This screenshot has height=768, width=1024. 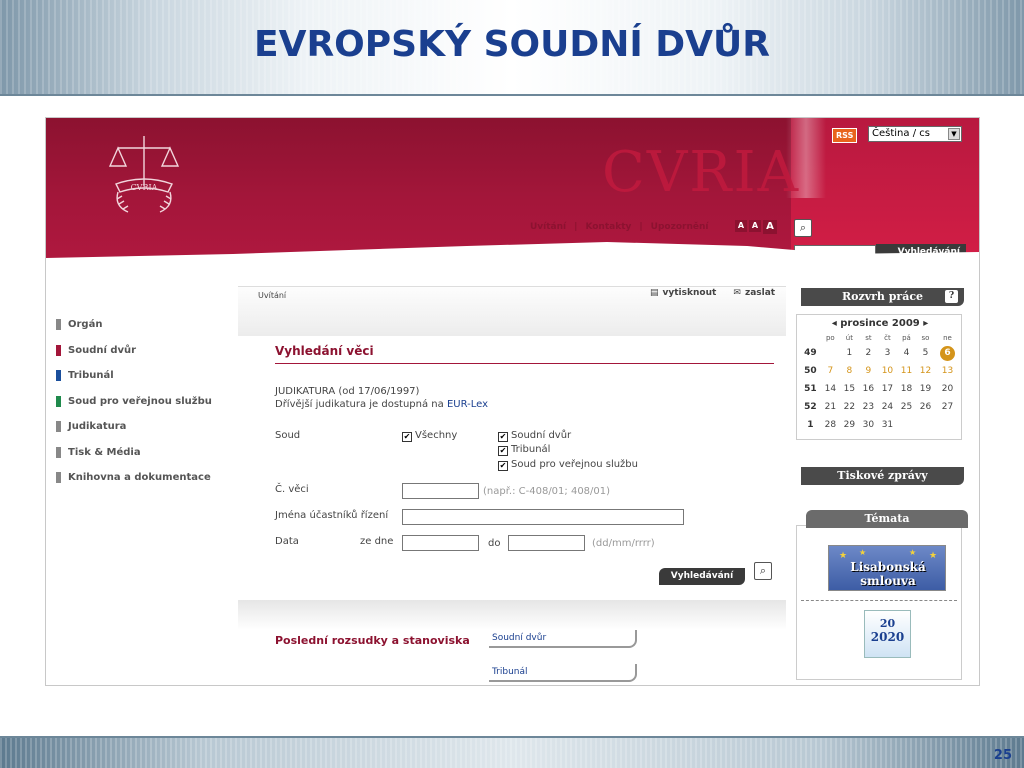 I want to click on calendar-day: 2, so click(x=868, y=353).